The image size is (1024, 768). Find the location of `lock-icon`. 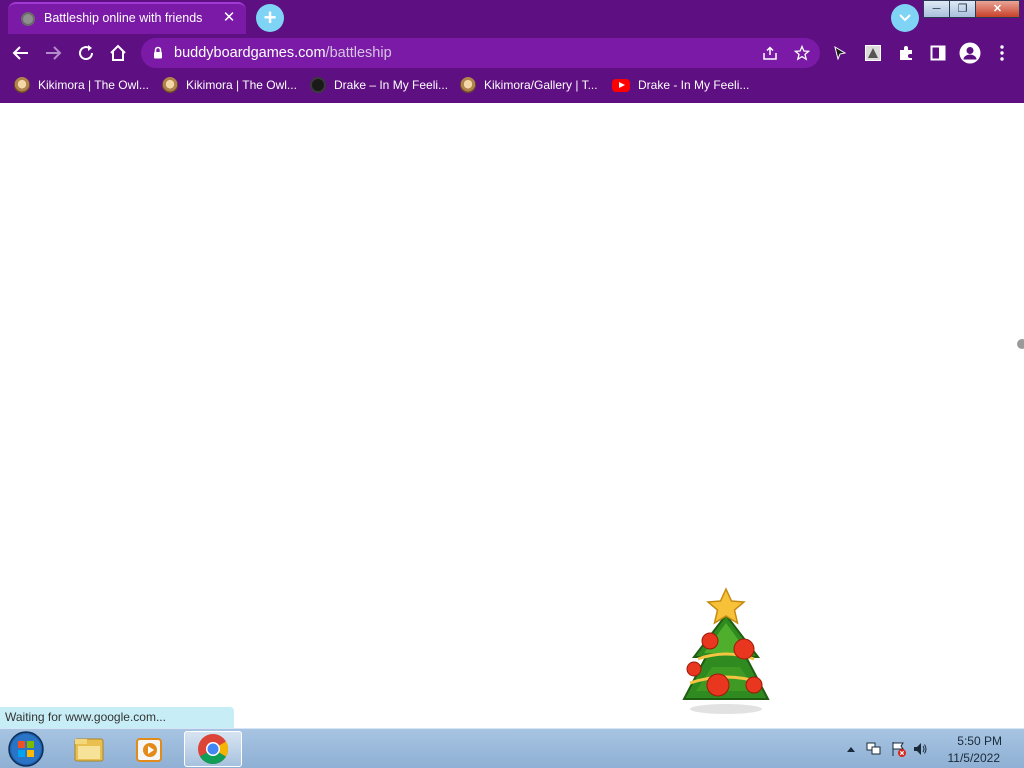

lock-icon is located at coordinates (158, 52).